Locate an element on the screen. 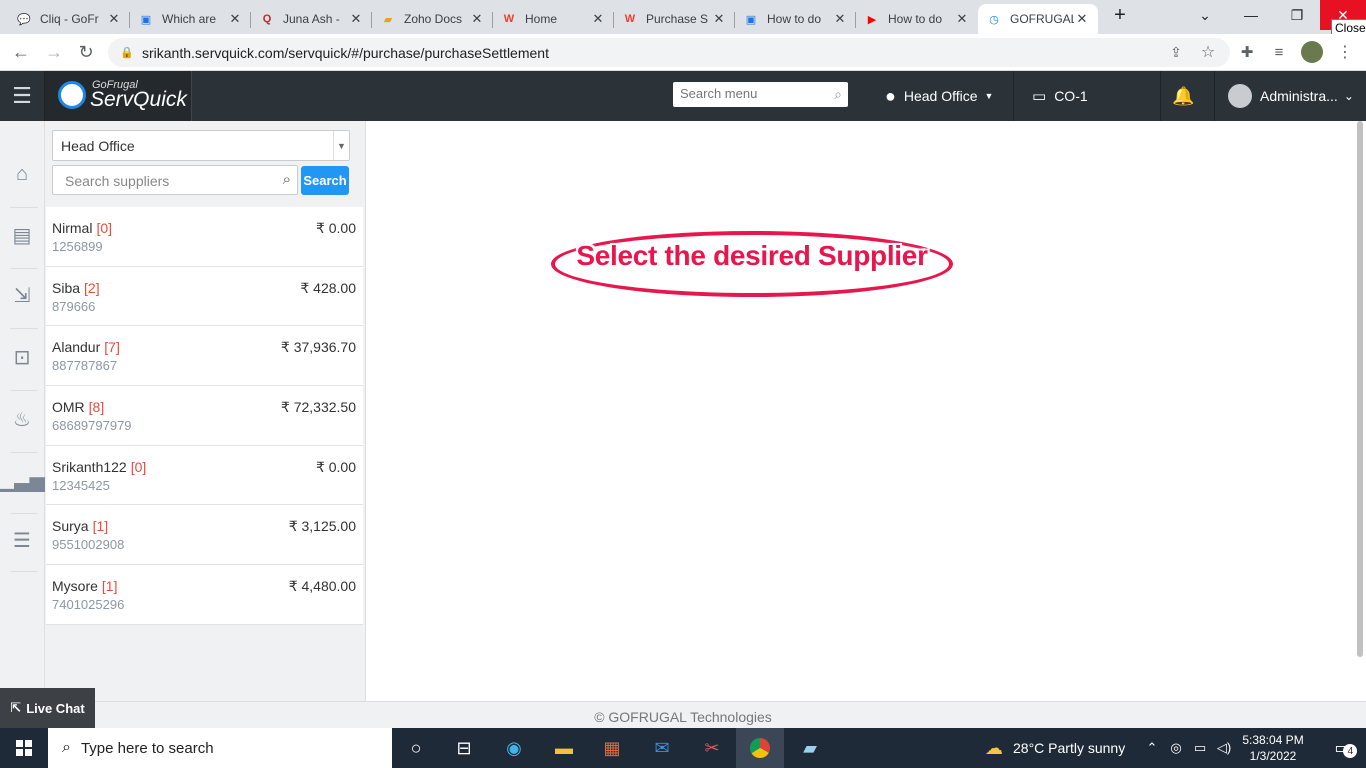 The height and width of the screenshot is (768, 1366). cart-icon: ⊡ is located at coordinates (22, 357).